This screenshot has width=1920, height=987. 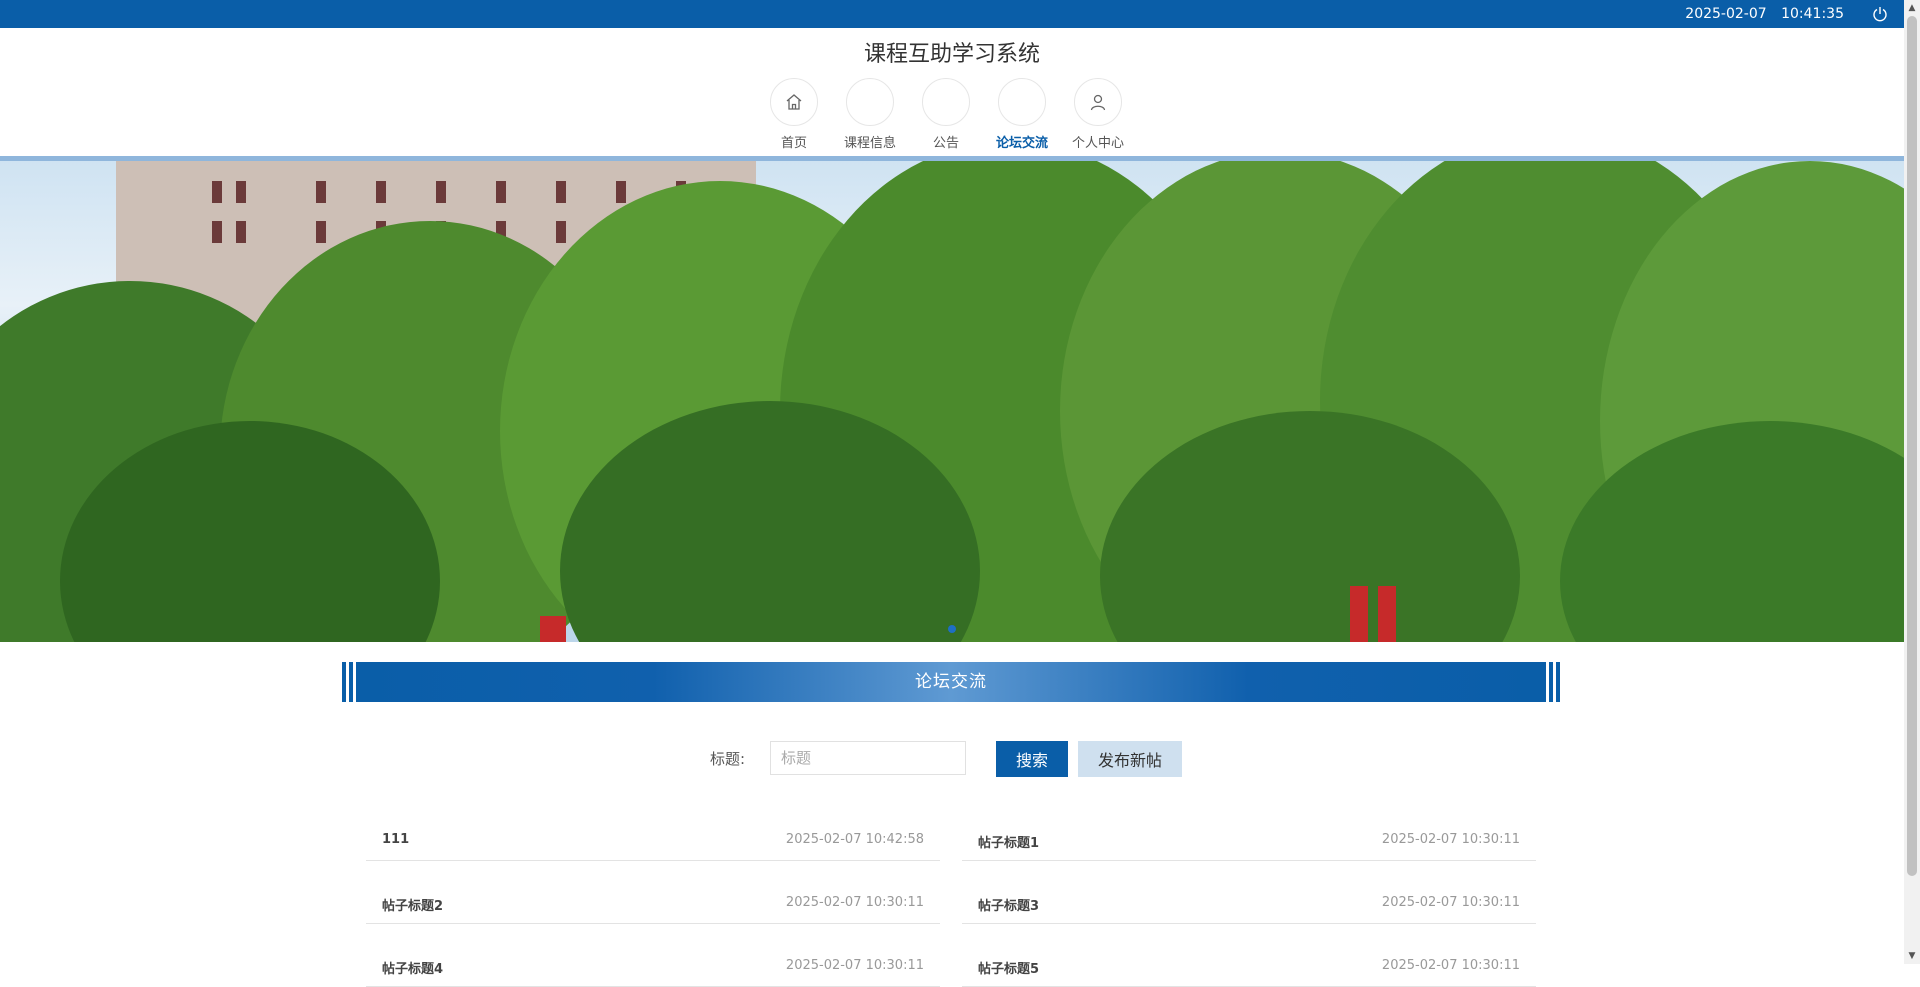 What do you see at coordinates (1008, 841) in the screenshot?
I see `post-title: 帖子标题1` at bounding box center [1008, 841].